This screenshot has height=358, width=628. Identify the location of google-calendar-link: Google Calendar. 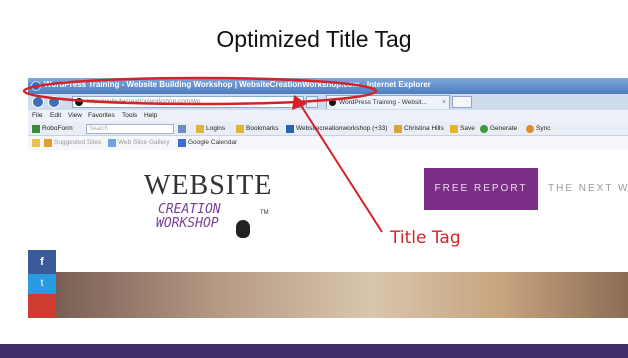
(212, 142).